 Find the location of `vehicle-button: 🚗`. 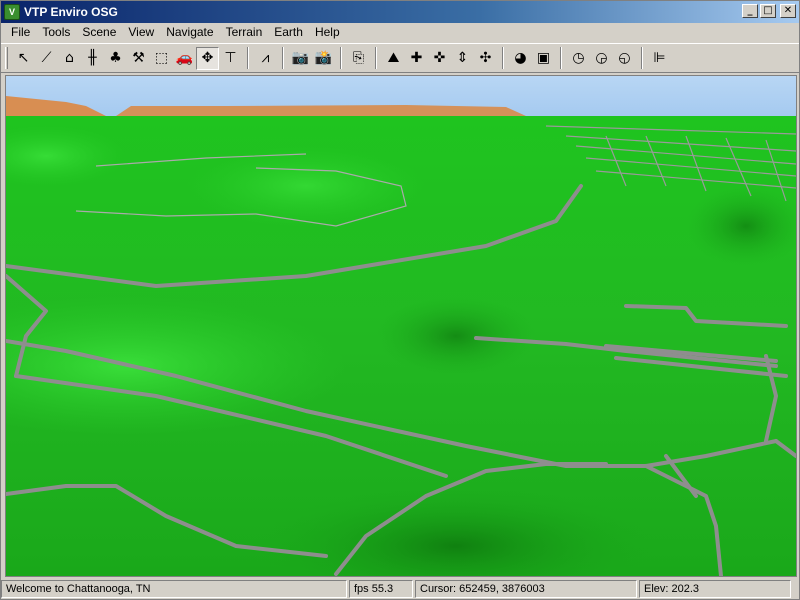

vehicle-button: 🚗 is located at coordinates (184, 58).